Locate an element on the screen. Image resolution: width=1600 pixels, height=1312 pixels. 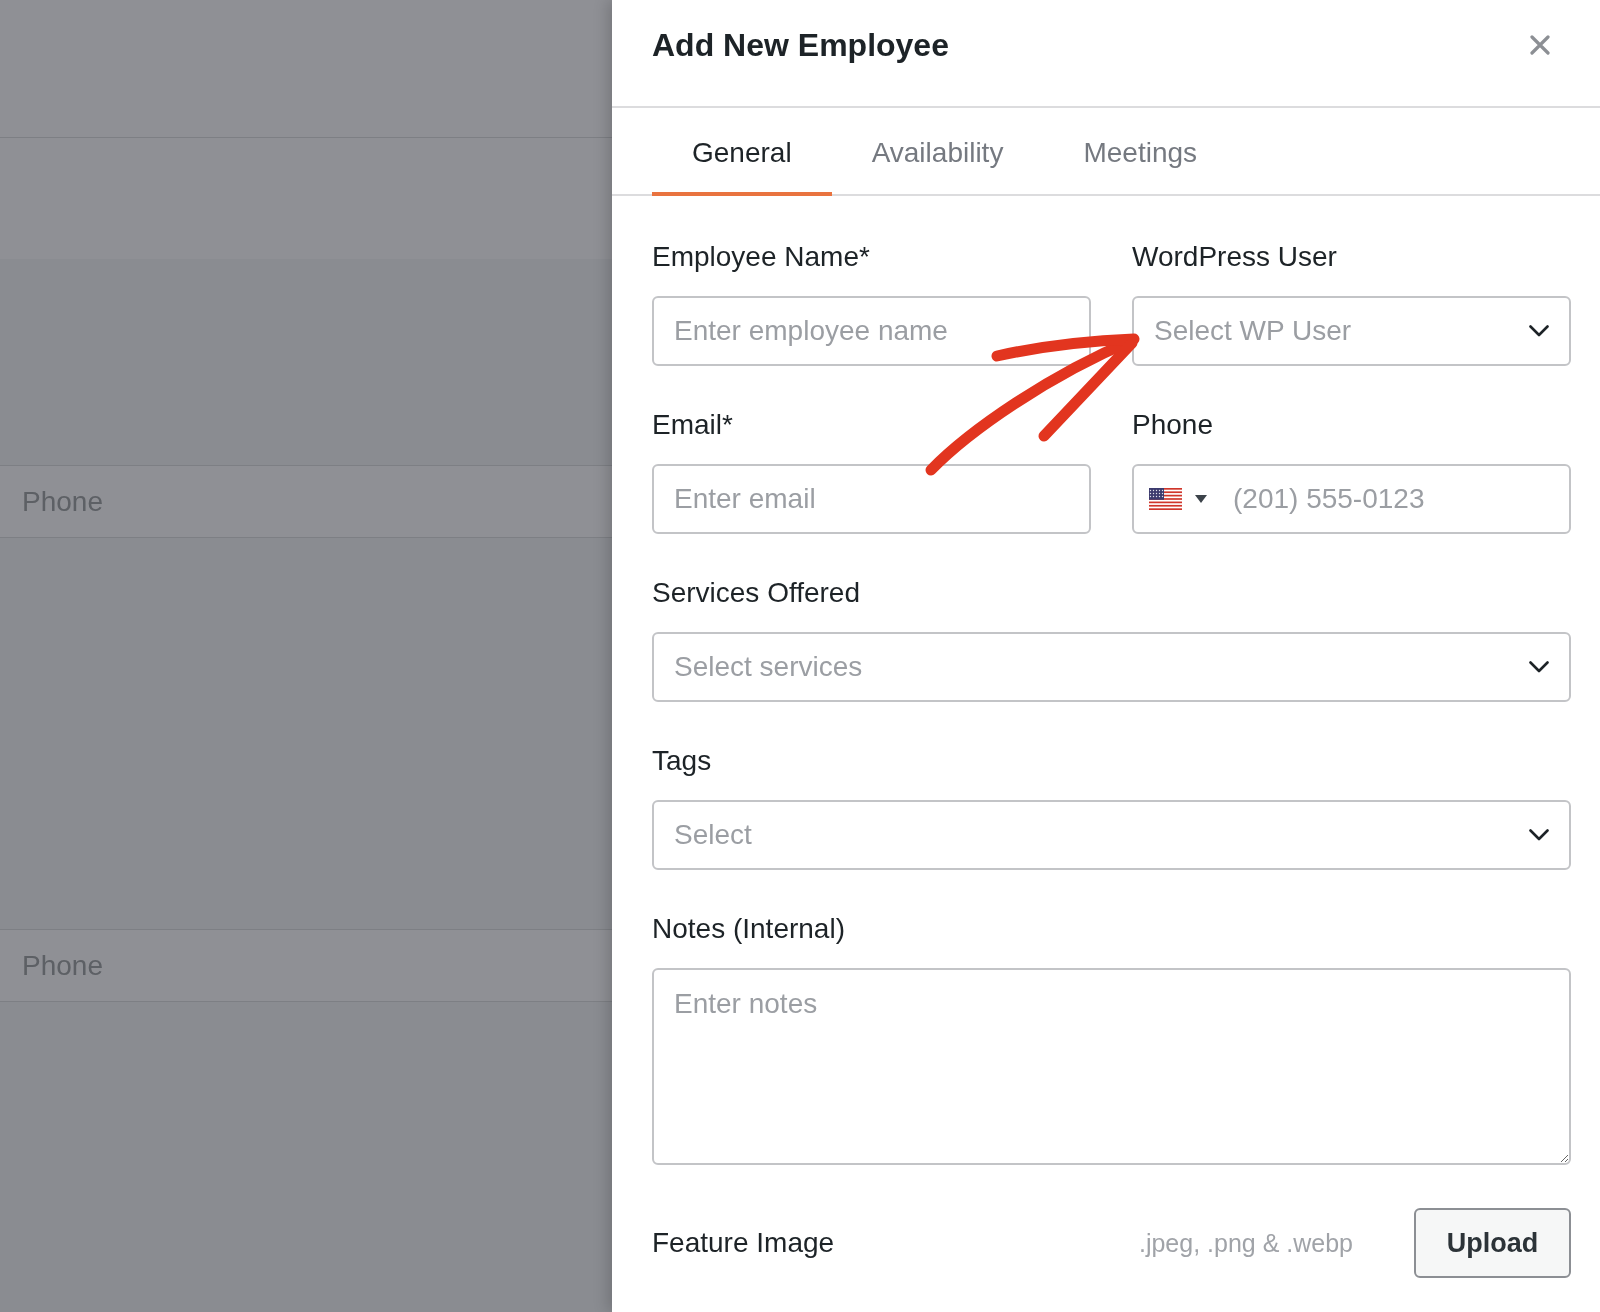
field-label: Phone is located at coordinates (1173, 425).